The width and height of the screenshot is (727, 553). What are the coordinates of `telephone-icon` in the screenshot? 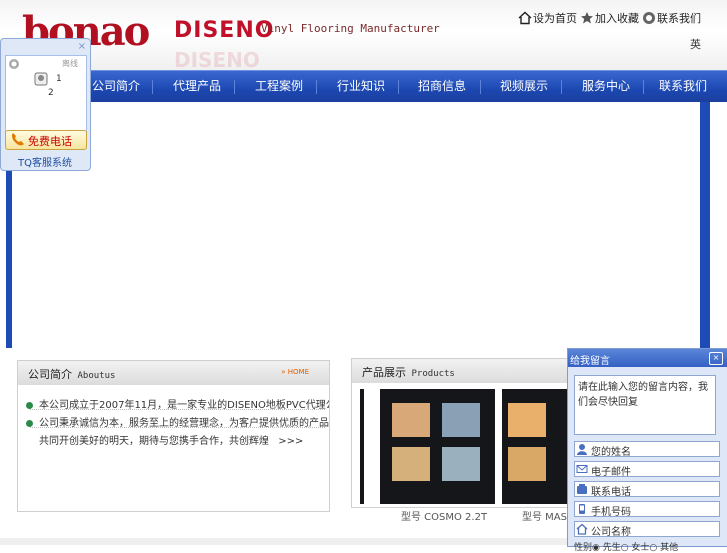 It's located at (582, 489).